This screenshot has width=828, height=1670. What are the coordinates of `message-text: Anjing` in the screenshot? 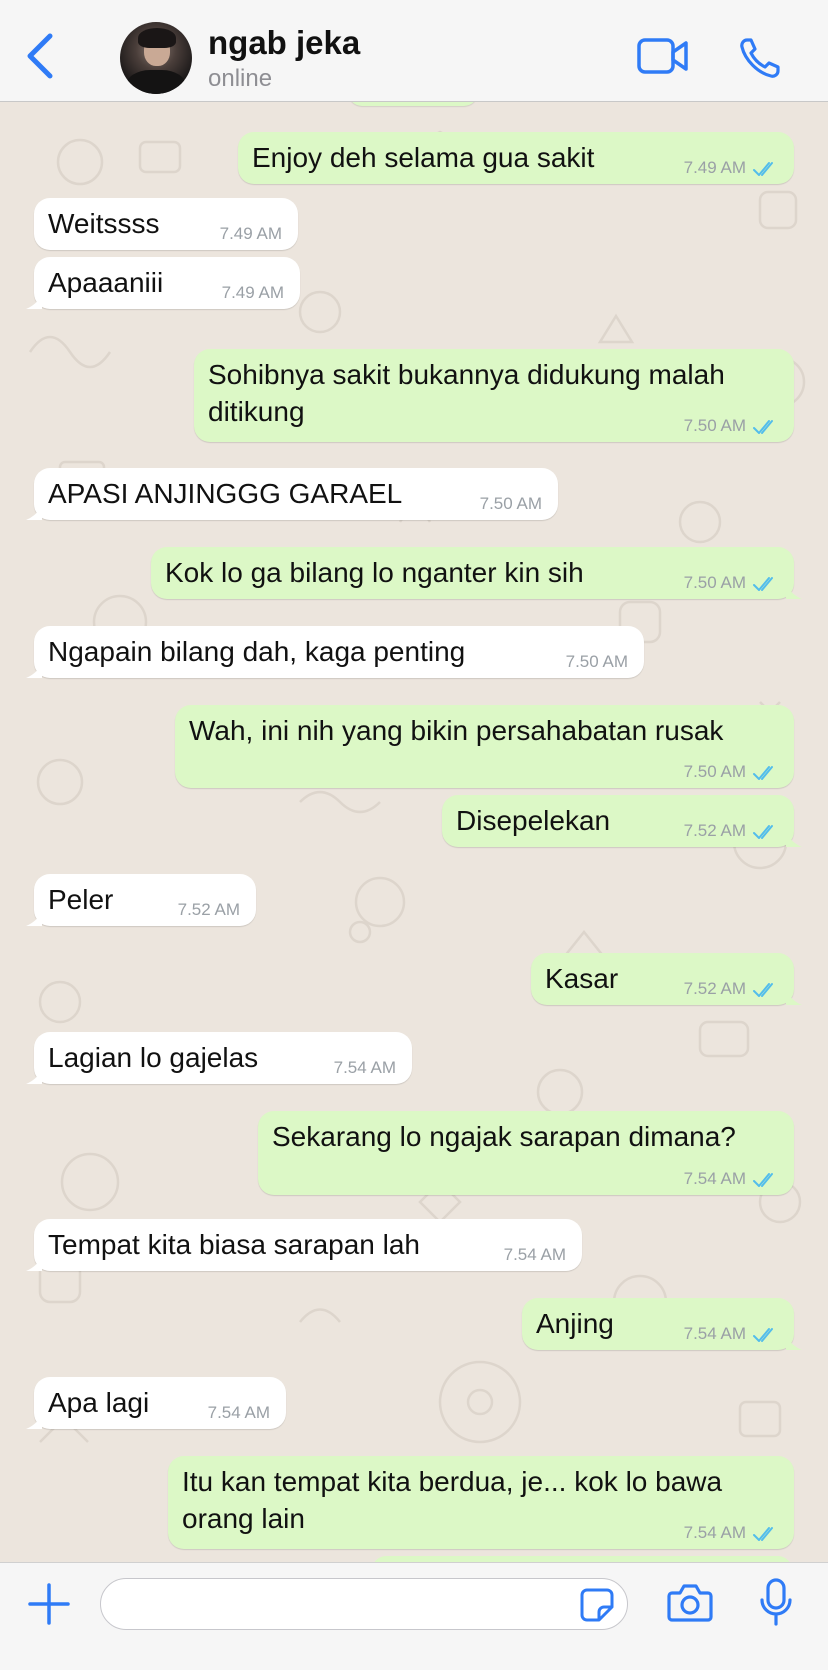 It's located at (575, 1323).